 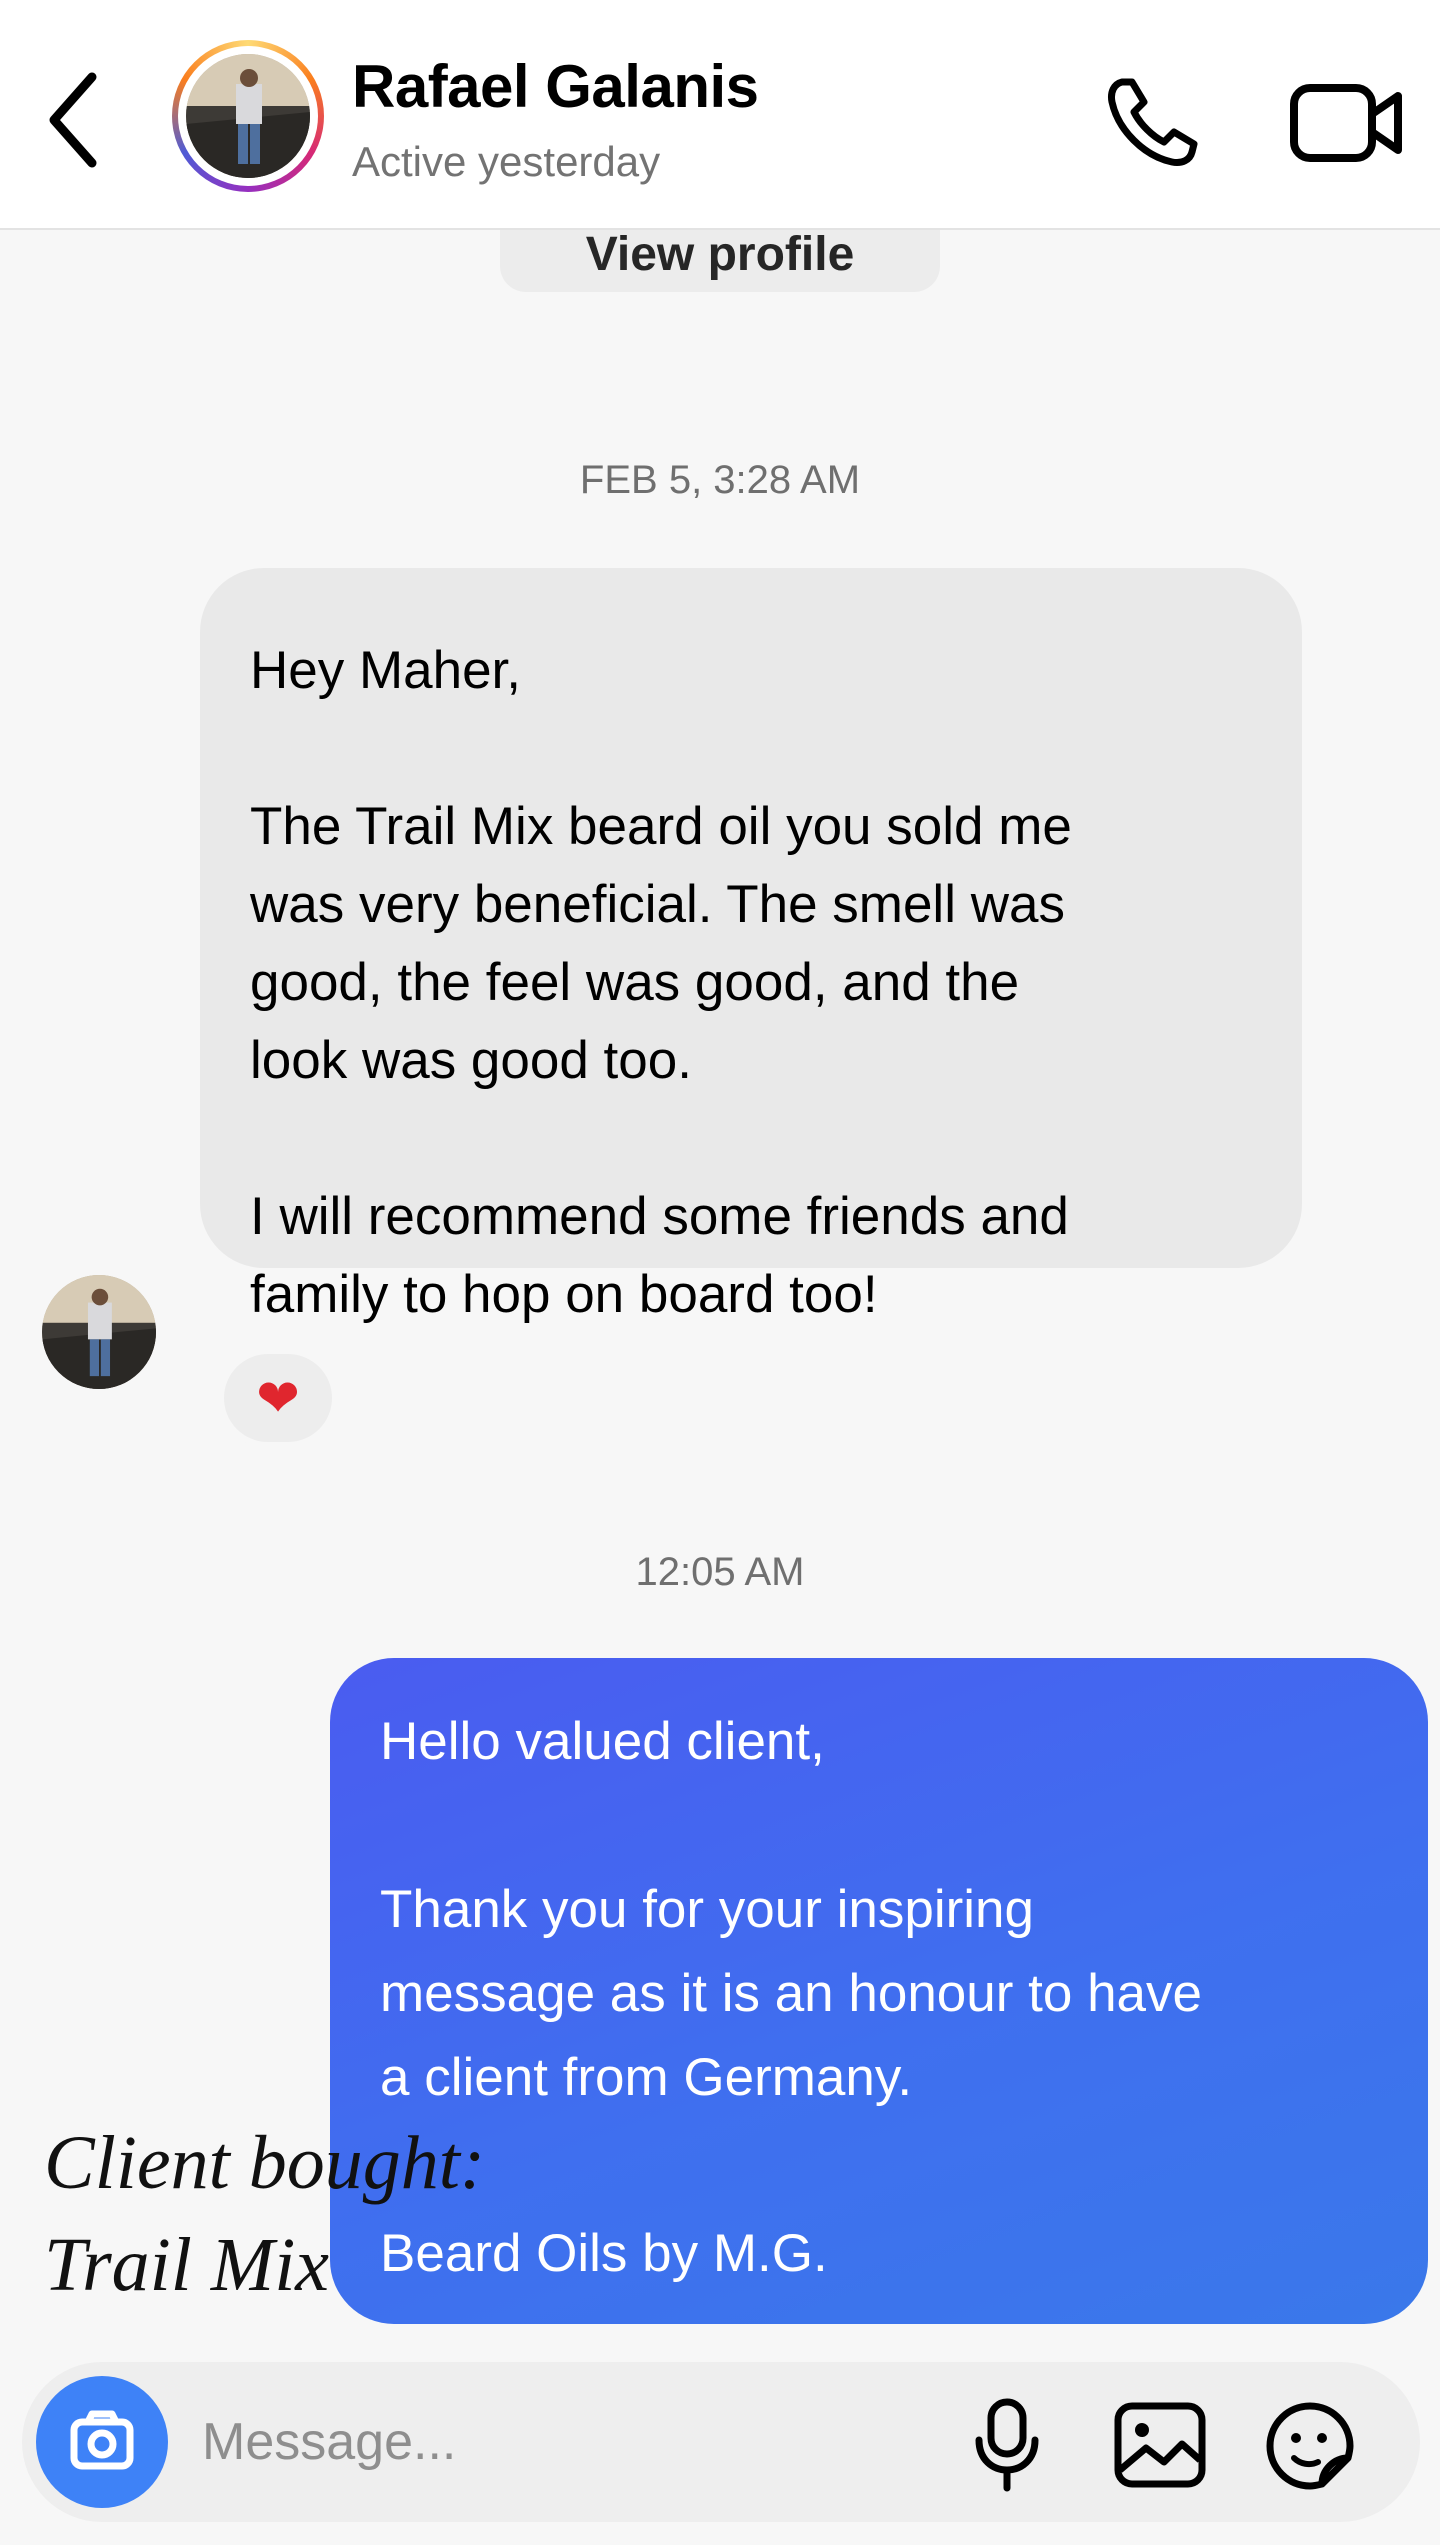 I want to click on message-line: I will recommend some friends and, so click(x=659, y=1216).